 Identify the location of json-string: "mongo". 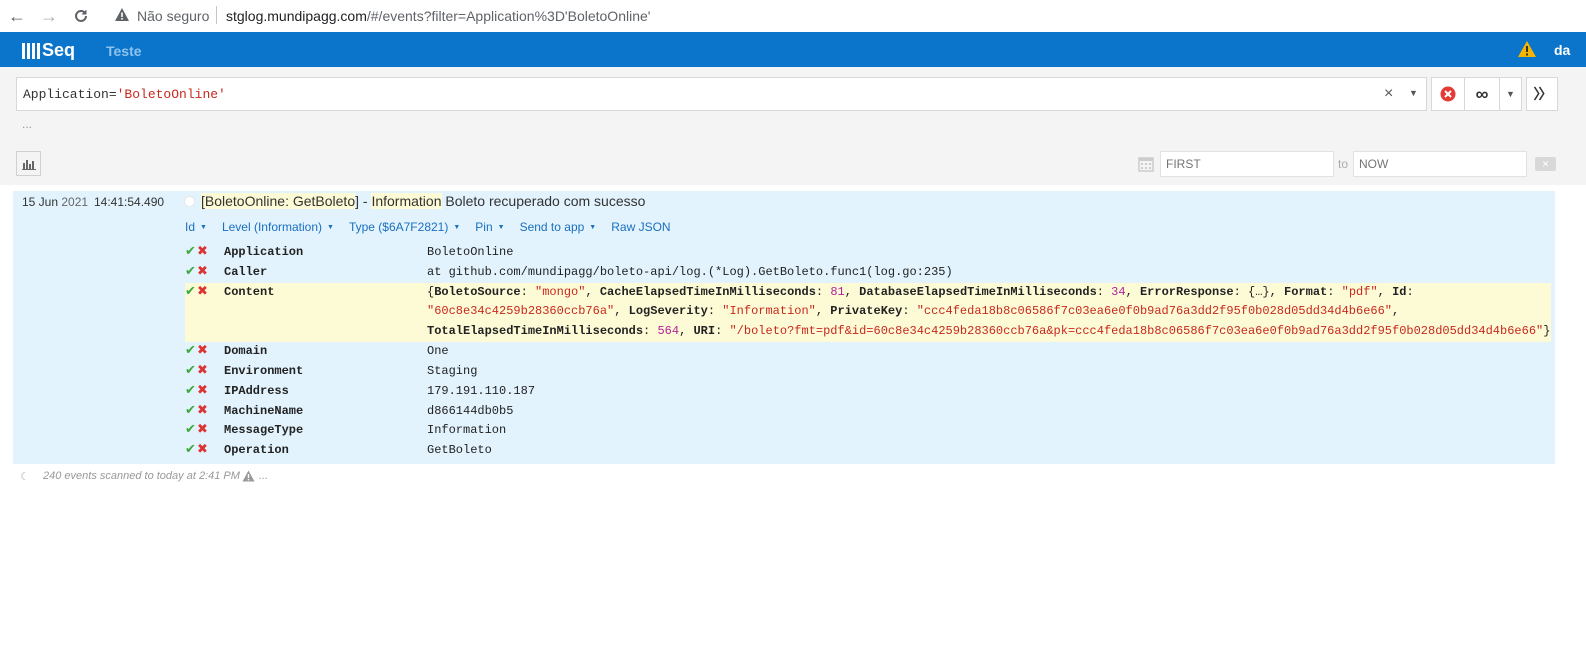
(560, 291).